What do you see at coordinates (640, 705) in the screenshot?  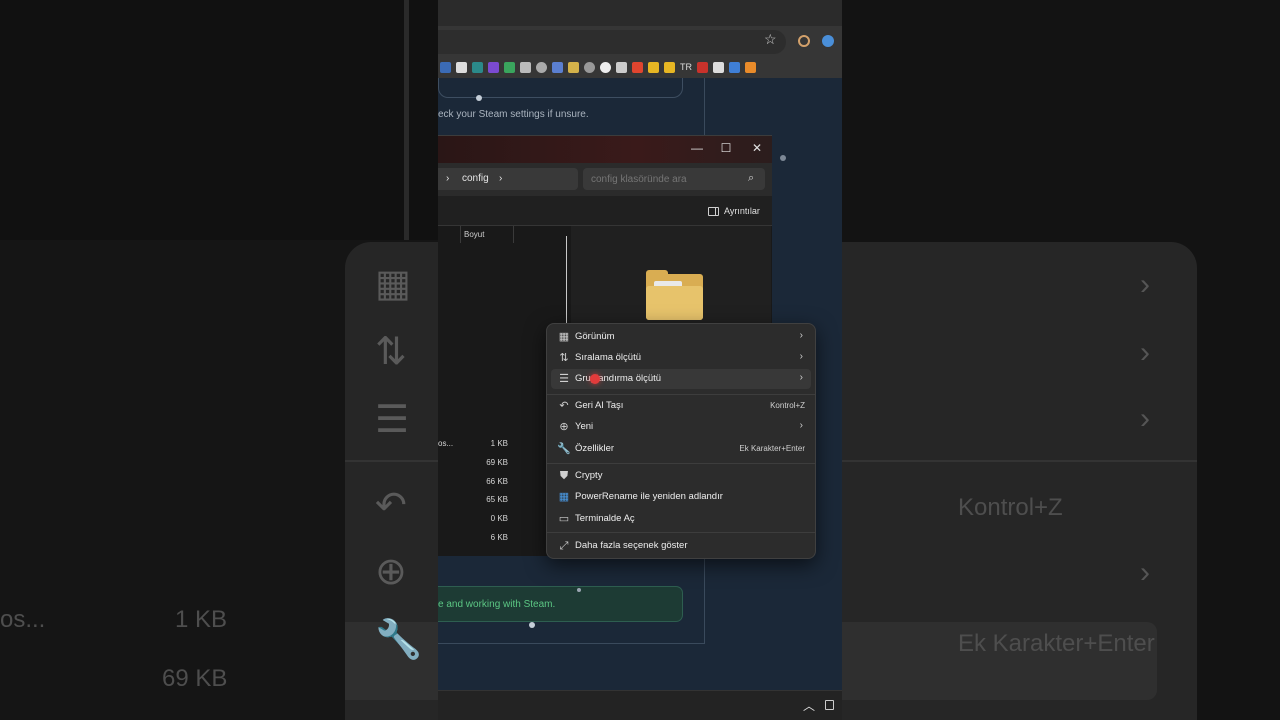 I see `taskbar: ︿` at bounding box center [640, 705].